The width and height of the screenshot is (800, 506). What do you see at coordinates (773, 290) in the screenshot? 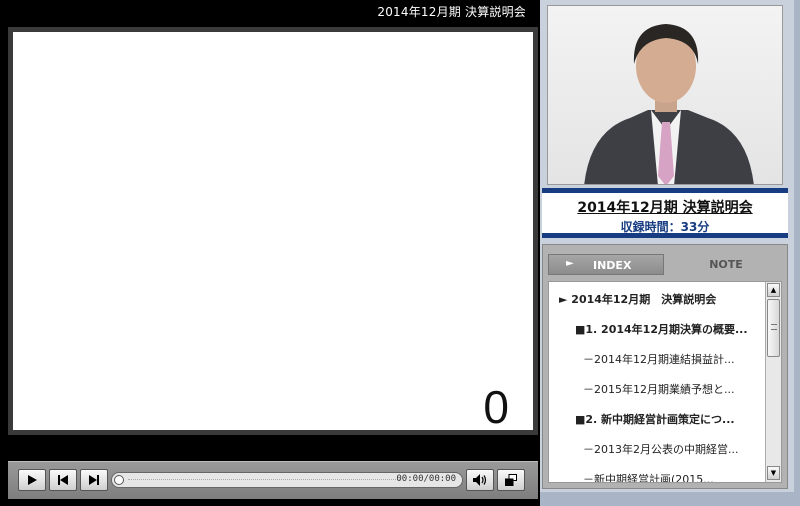
I see `scroll-up-icon: ▲` at bounding box center [773, 290].